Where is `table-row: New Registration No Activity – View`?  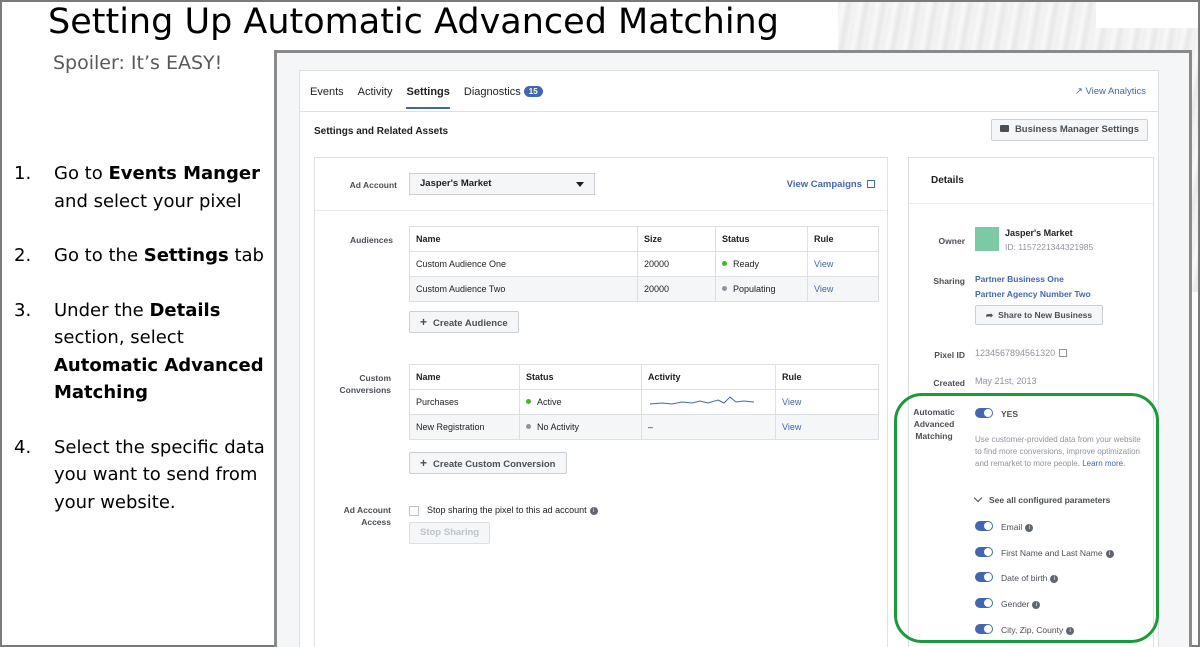 table-row: New Registration No Activity – View is located at coordinates (644, 427).